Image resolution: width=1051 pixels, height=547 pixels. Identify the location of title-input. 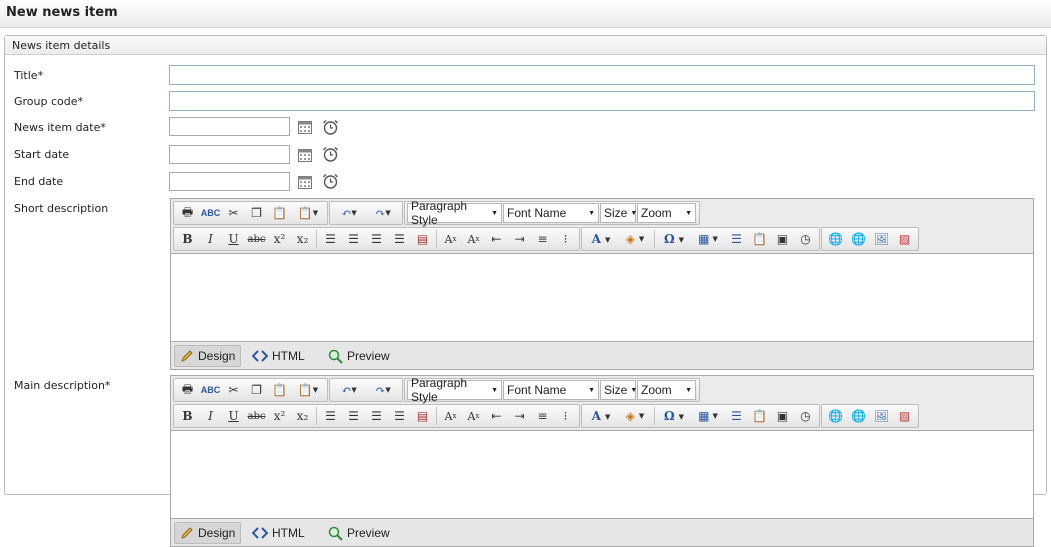
(602, 75).